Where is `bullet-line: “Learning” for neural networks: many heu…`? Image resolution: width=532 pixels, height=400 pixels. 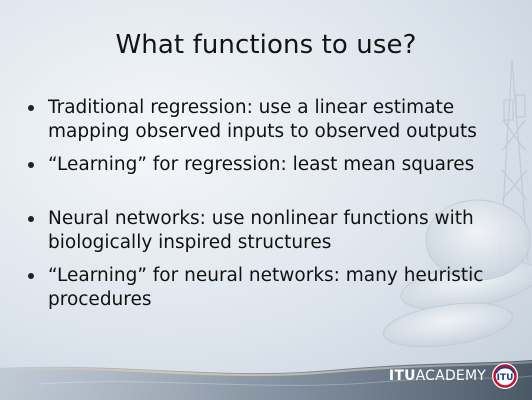 bullet-line: “Learning” for neural networks: many heu… is located at coordinates (266, 275).